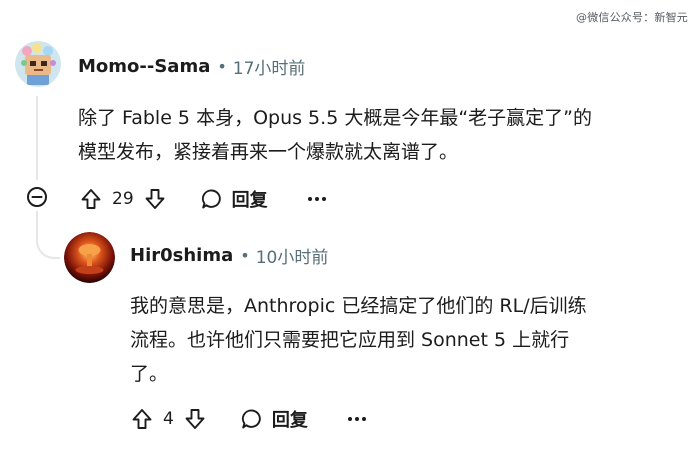 Image resolution: width=700 pixels, height=450 pixels. Describe the element at coordinates (269, 66) in the screenshot. I see `timestamp: 17小时前` at that location.